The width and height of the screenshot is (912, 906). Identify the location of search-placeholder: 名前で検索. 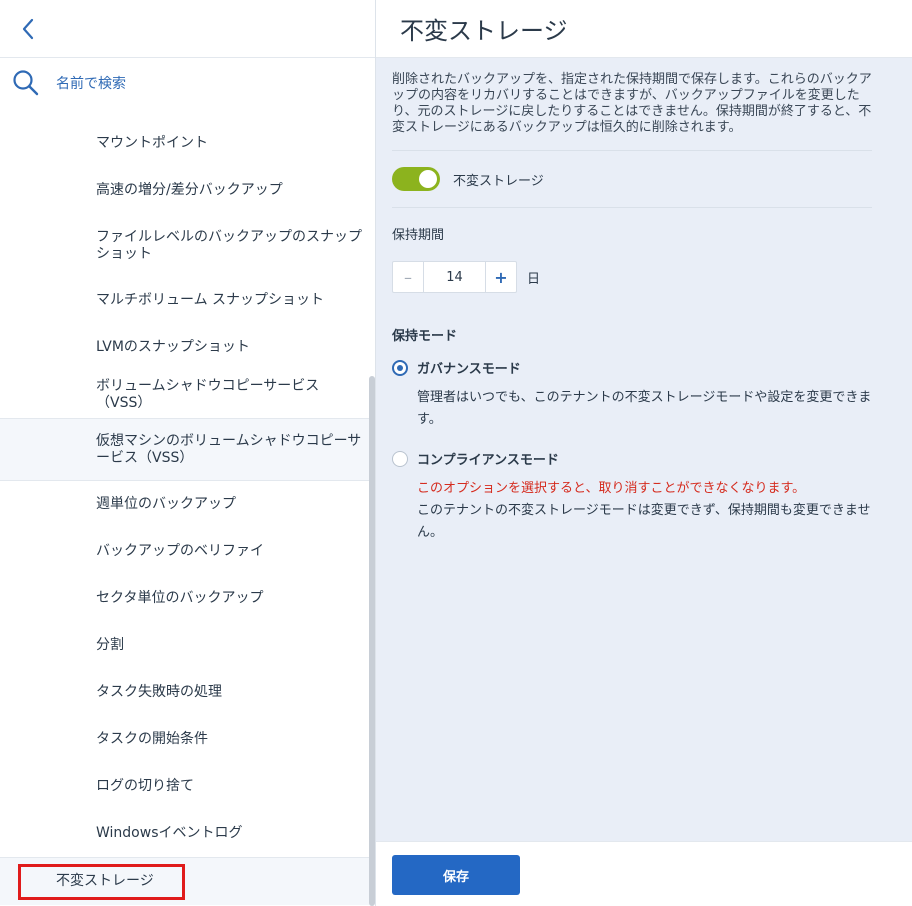
(91, 84).